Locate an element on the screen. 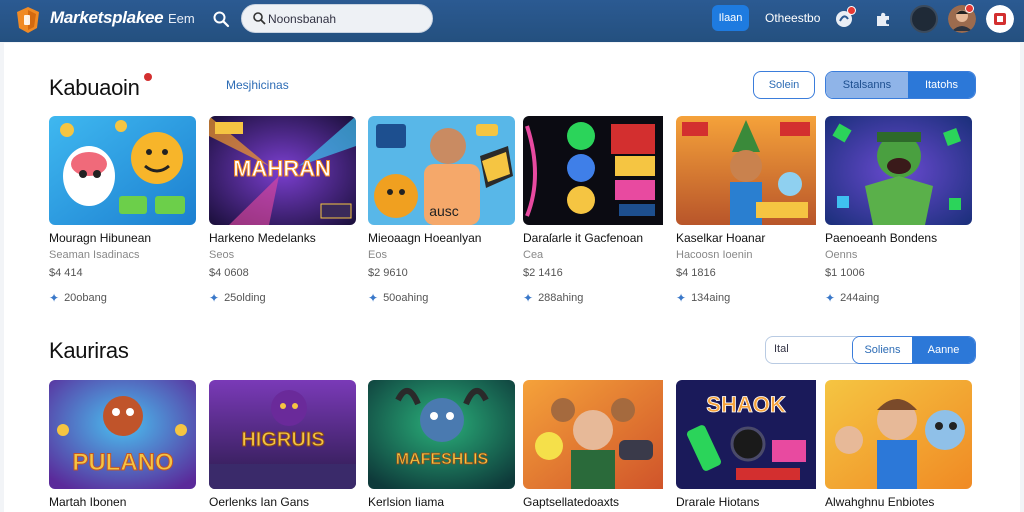 The width and height of the screenshot is (1024, 512). tab-aanne: Aanne is located at coordinates (943, 350).